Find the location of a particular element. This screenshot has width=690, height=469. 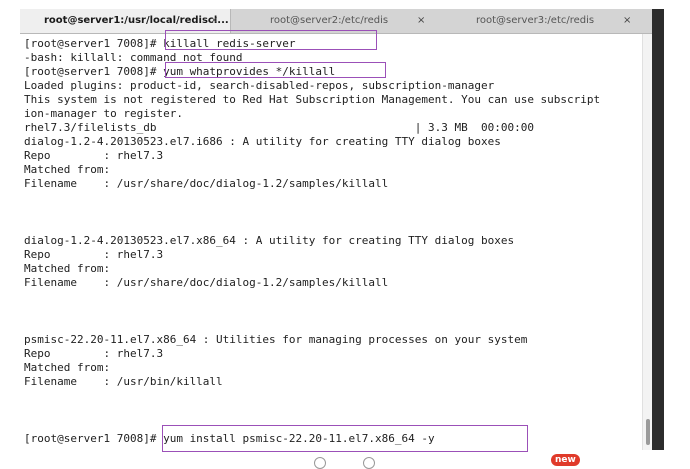

terminal-line: rhel7.3/filelists_db | 3.3 MB 00:00:00 is located at coordinates (279, 127).